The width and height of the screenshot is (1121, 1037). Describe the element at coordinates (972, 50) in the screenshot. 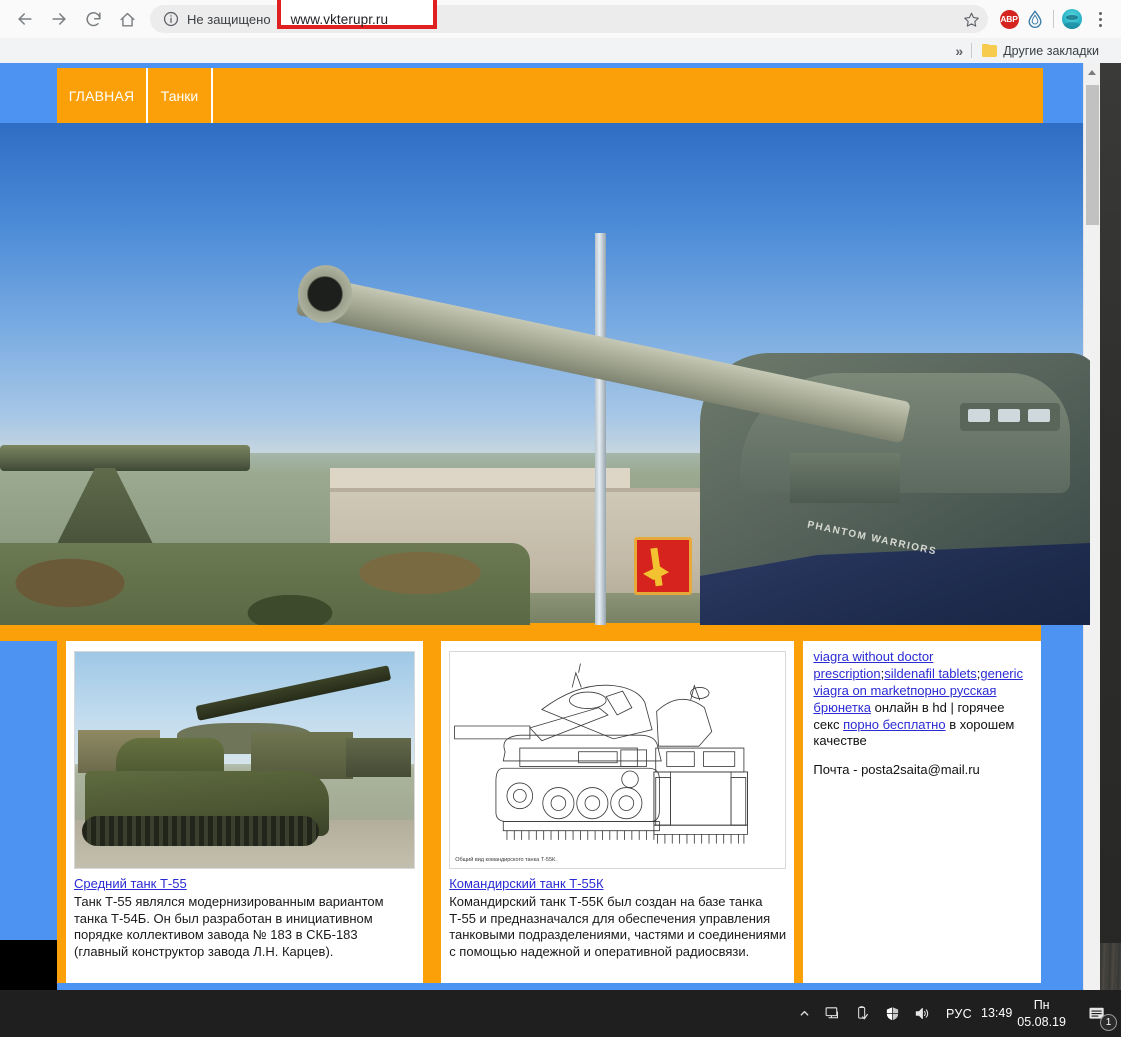

I see `bookmarks-divider` at that location.